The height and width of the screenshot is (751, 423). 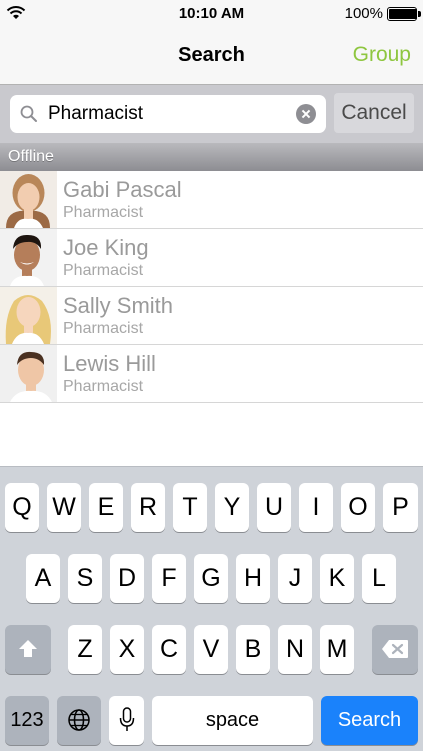 I want to click on navigation-bar: Search Group, so click(x=211, y=55).